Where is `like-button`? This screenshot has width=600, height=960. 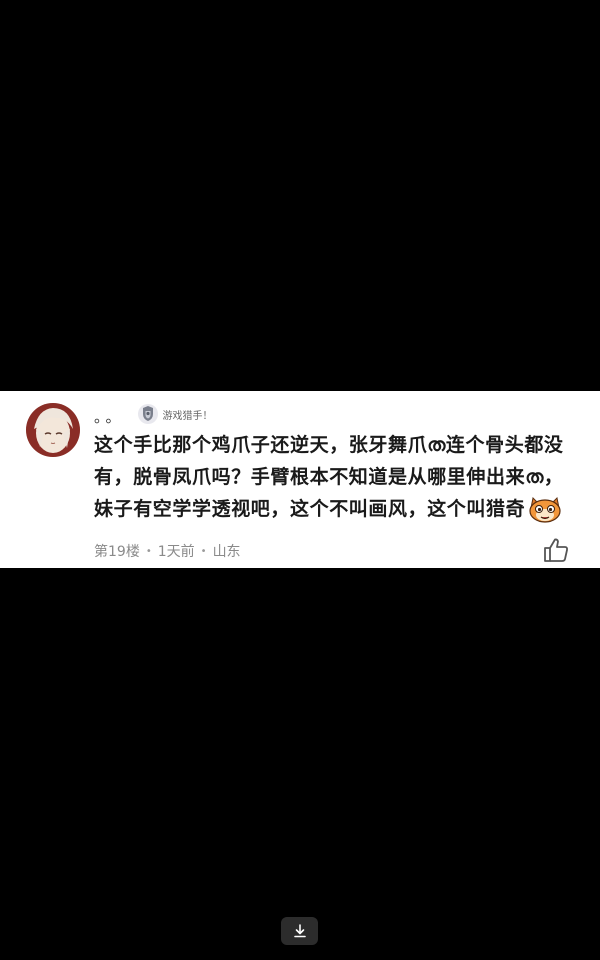 like-button is located at coordinates (556, 550).